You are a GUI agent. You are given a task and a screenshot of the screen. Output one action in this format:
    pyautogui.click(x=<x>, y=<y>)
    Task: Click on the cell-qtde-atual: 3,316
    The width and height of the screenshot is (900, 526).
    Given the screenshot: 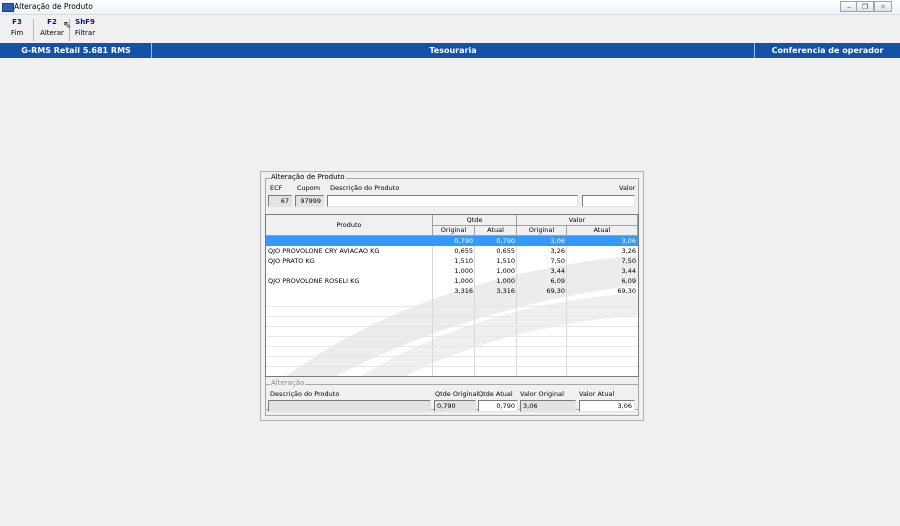 What is the action you would take?
    pyautogui.click(x=505, y=291)
    